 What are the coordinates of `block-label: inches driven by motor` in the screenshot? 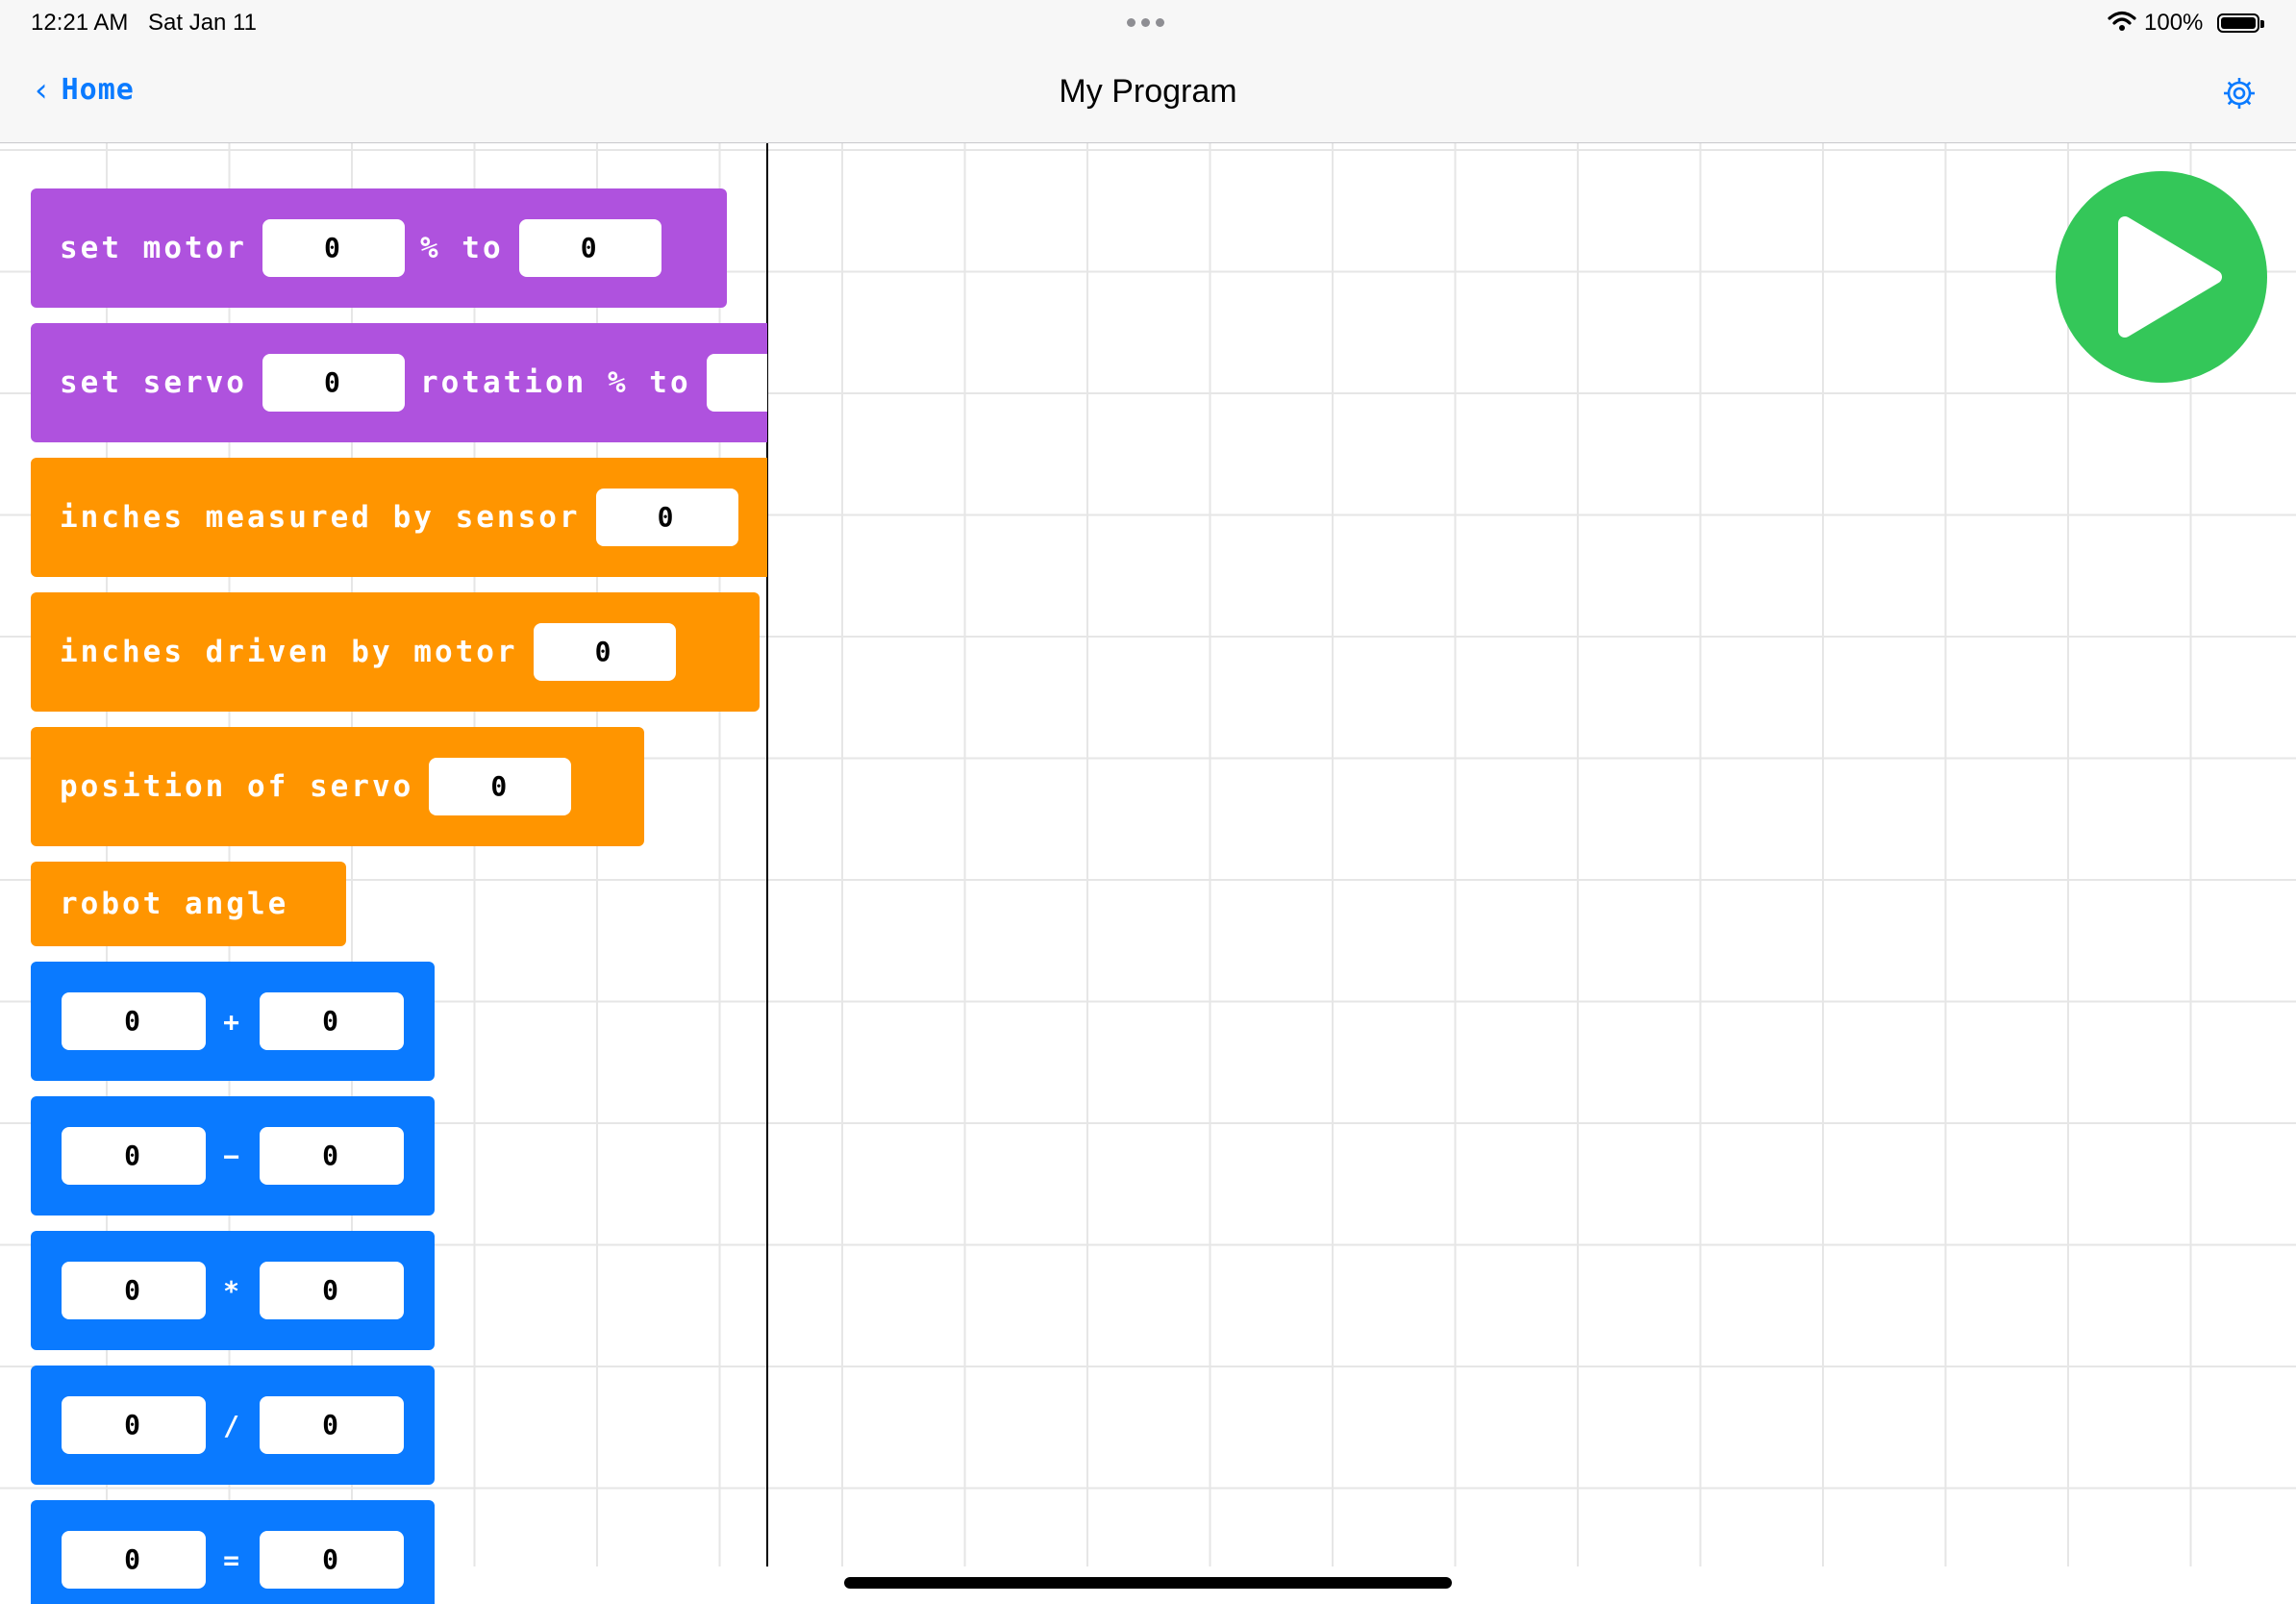 It's located at (289, 652).